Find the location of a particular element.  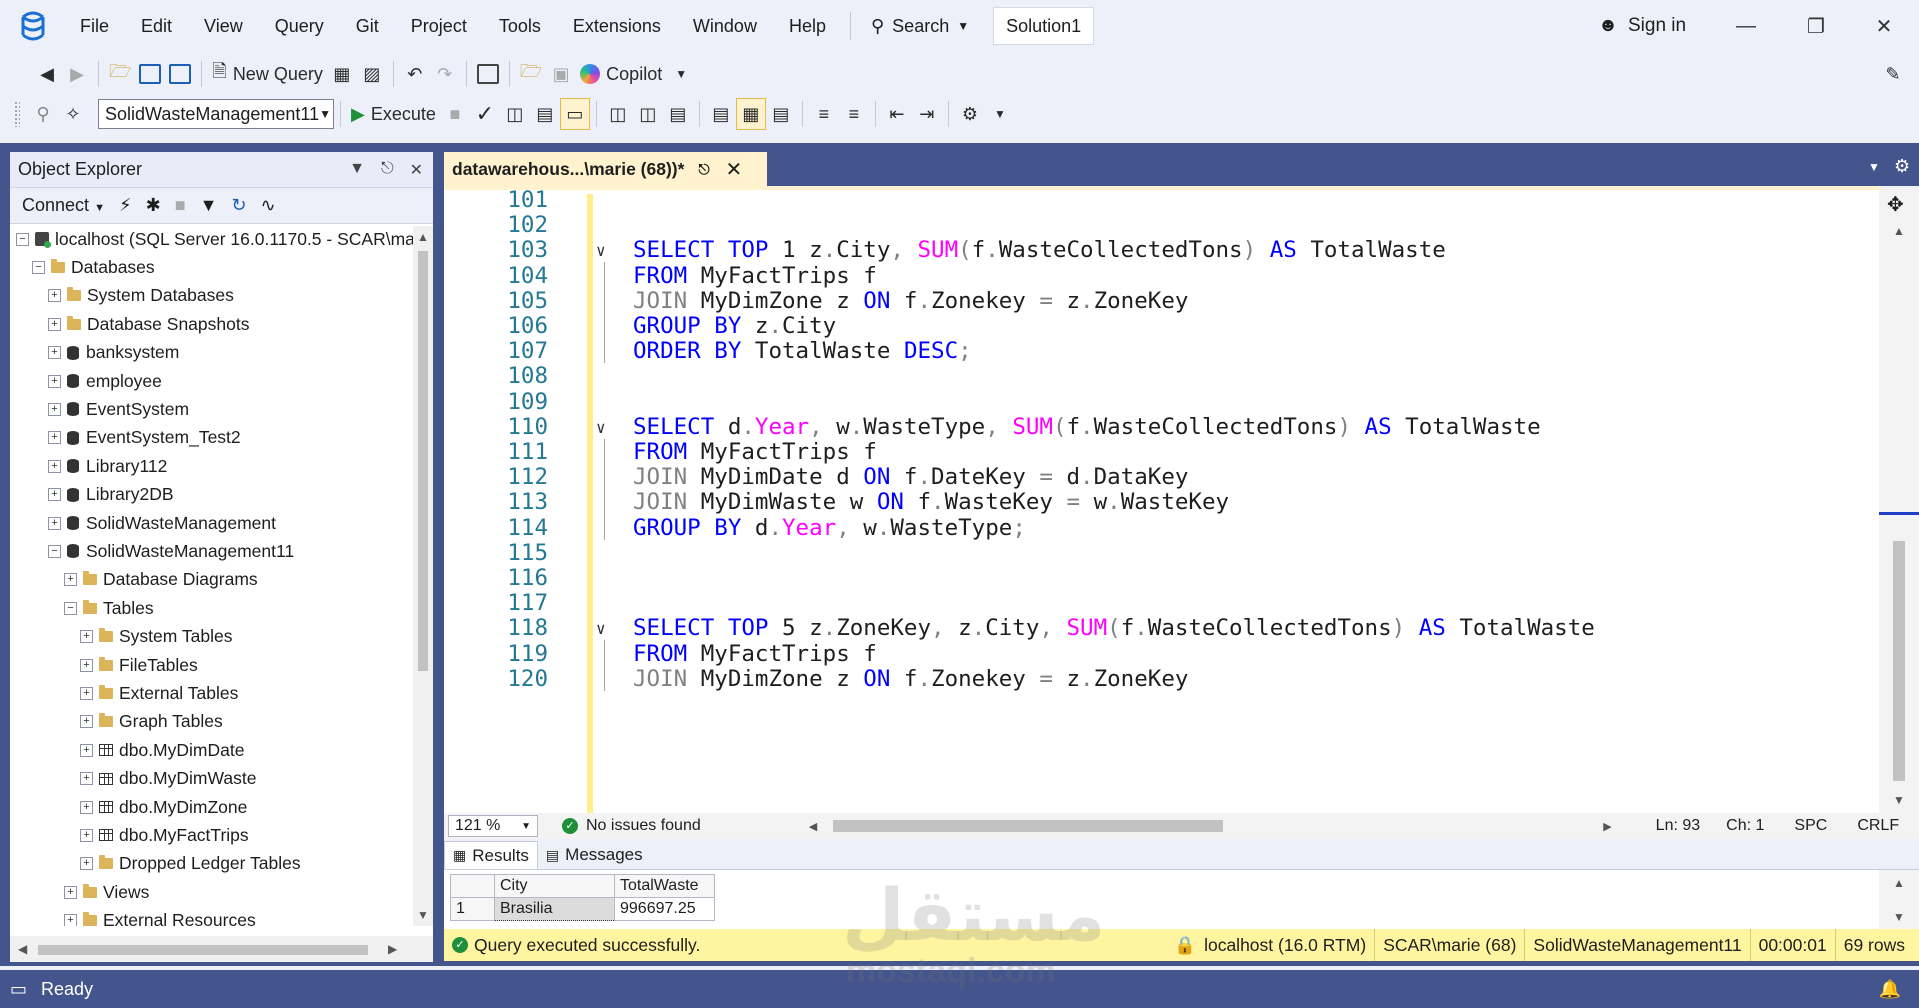

menu-project: Project is located at coordinates (439, 26).